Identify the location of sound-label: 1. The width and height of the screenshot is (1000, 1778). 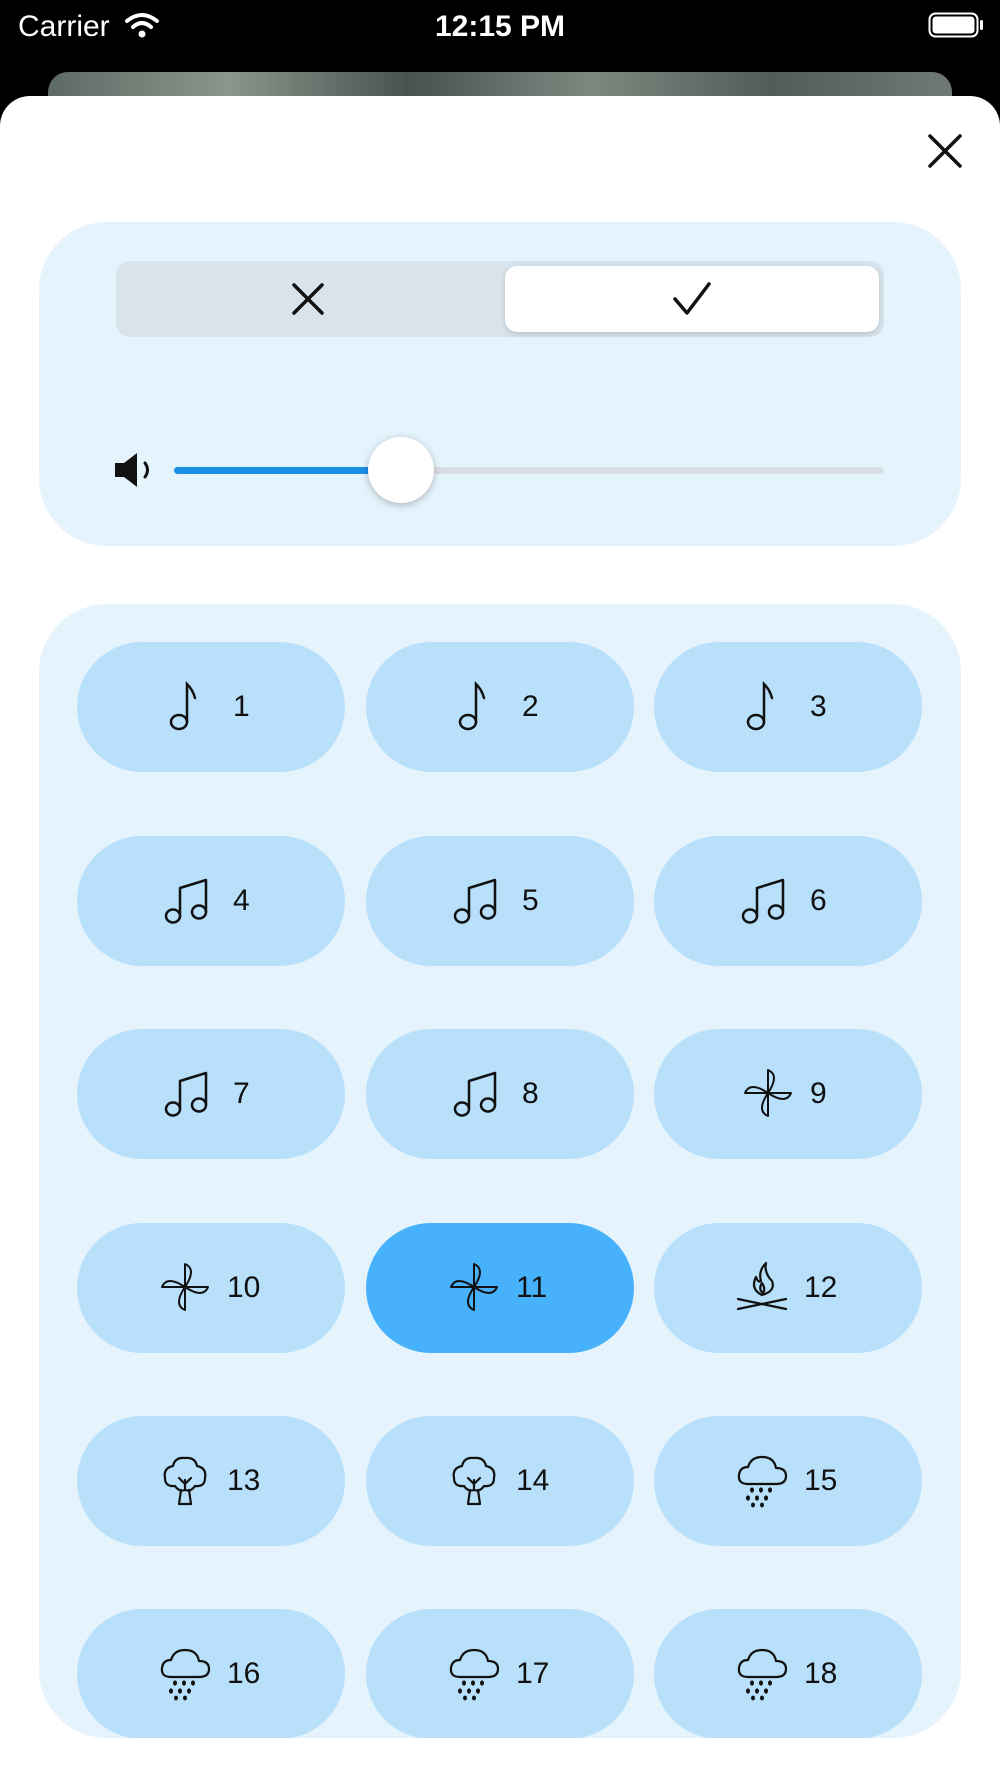
(241, 706).